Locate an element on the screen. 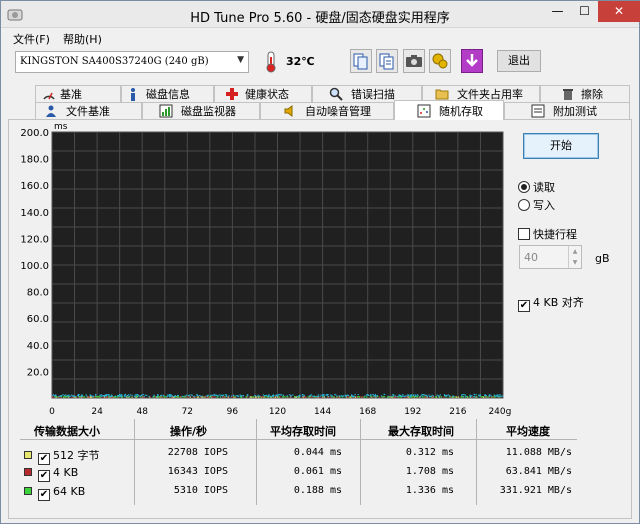 This screenshot has height=524, width=640. write-radio: 写入 is located at coordinates (536, 205).